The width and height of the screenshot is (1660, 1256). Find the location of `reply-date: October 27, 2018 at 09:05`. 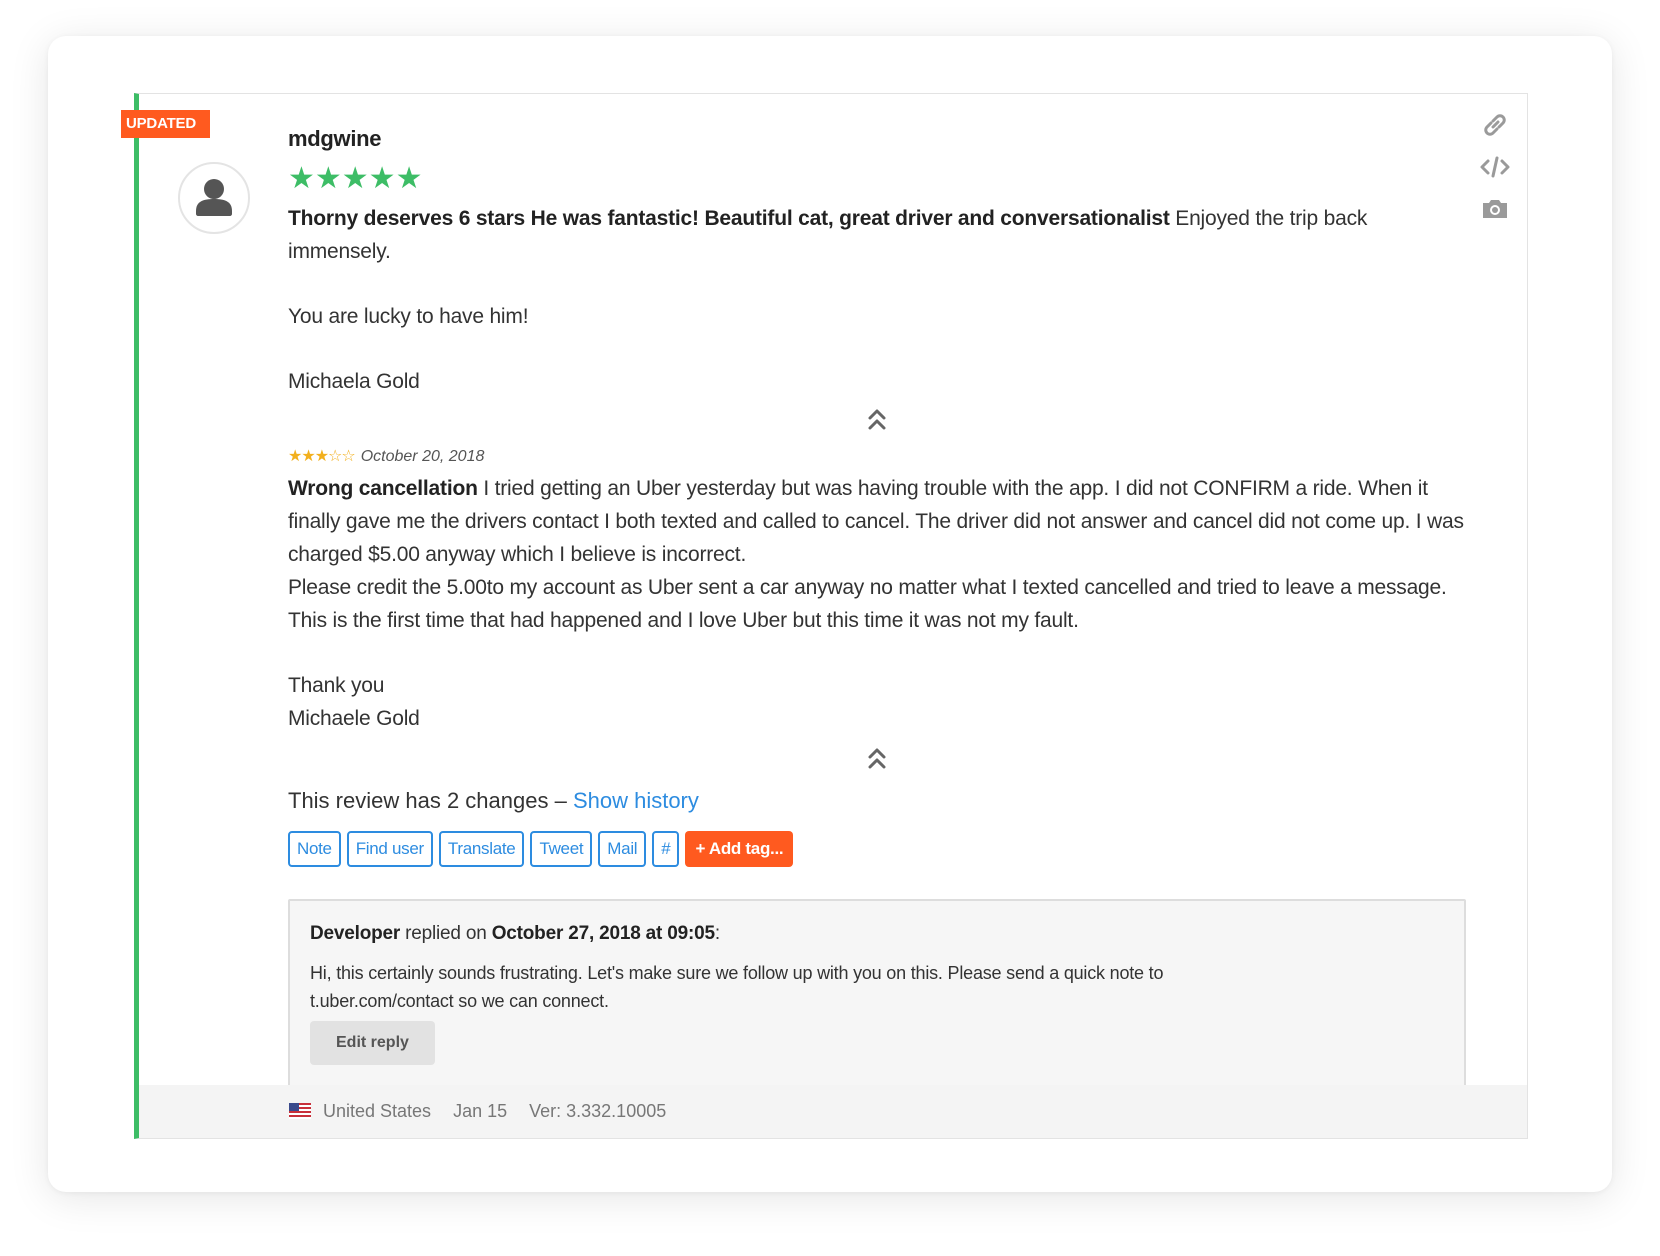

reply-date: October 27, 2018 at 09:05 is located at coordinates (603, 933).